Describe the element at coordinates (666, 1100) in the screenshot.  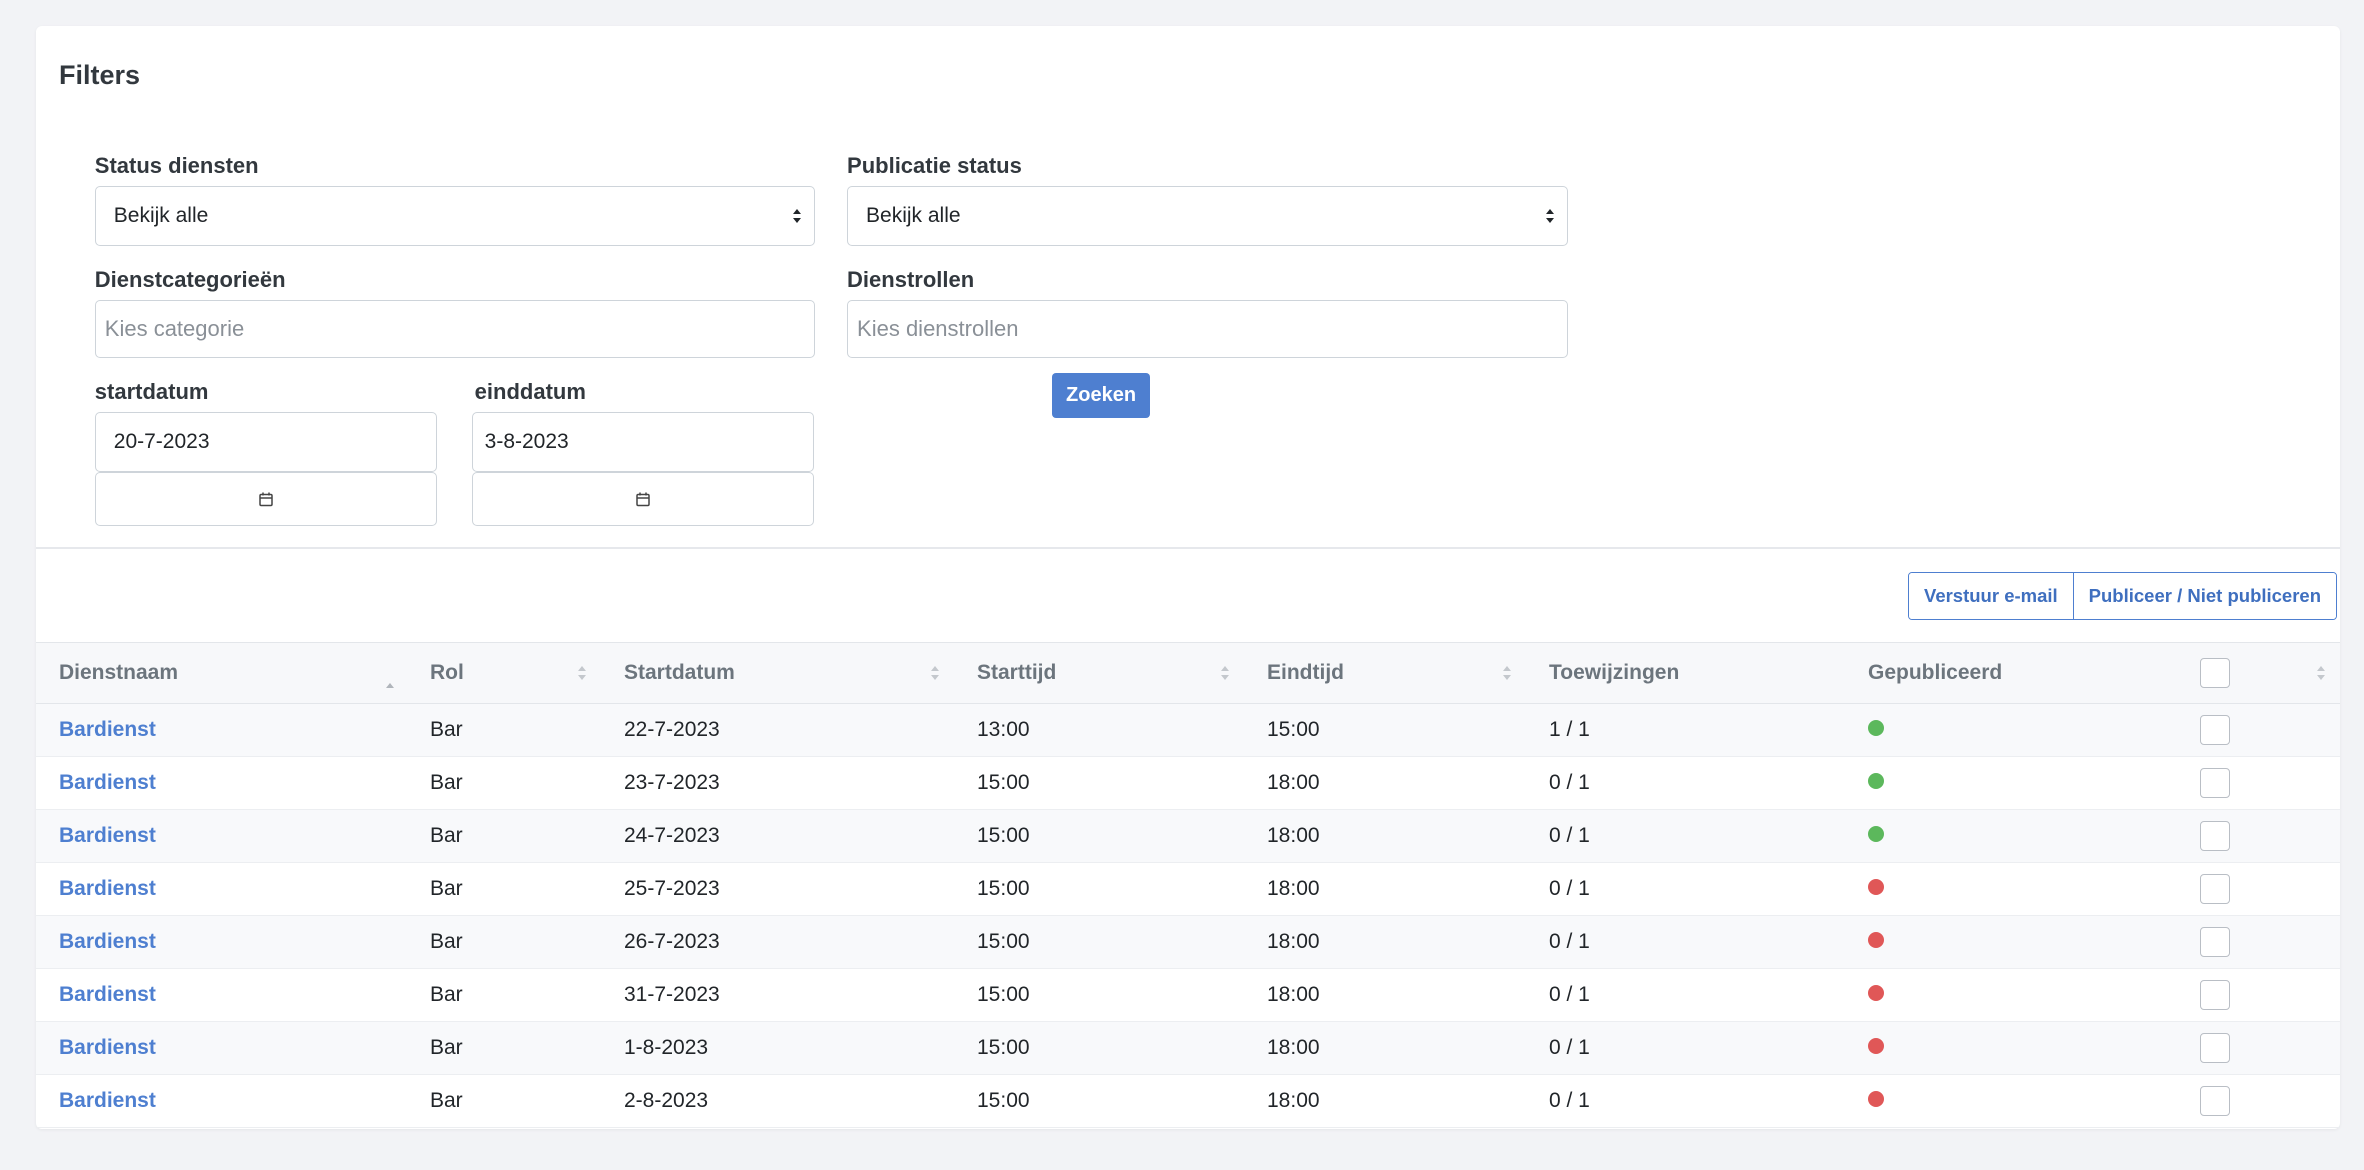
I see `startdatum-cell: 2-8-2023` at that location.